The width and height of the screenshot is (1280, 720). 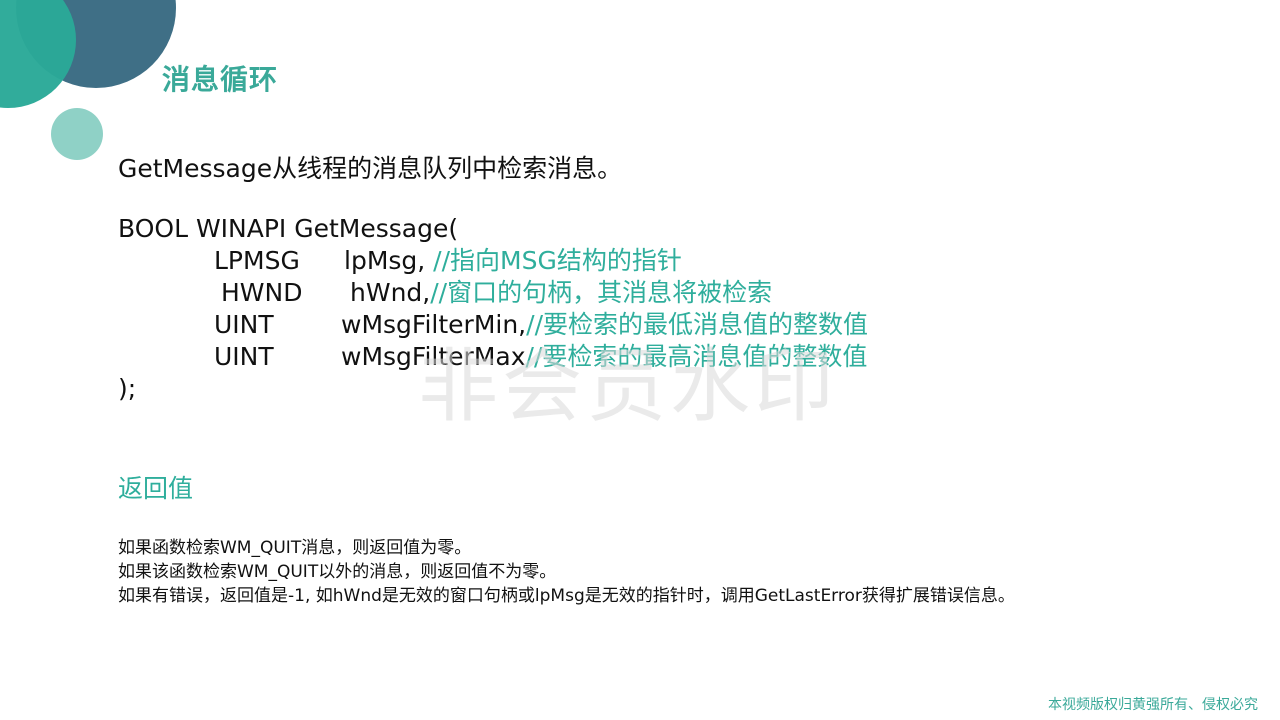 I want to click on param-name-comment: lpMsg, //指向MSG结构的指针, so click(x=513, y=261).